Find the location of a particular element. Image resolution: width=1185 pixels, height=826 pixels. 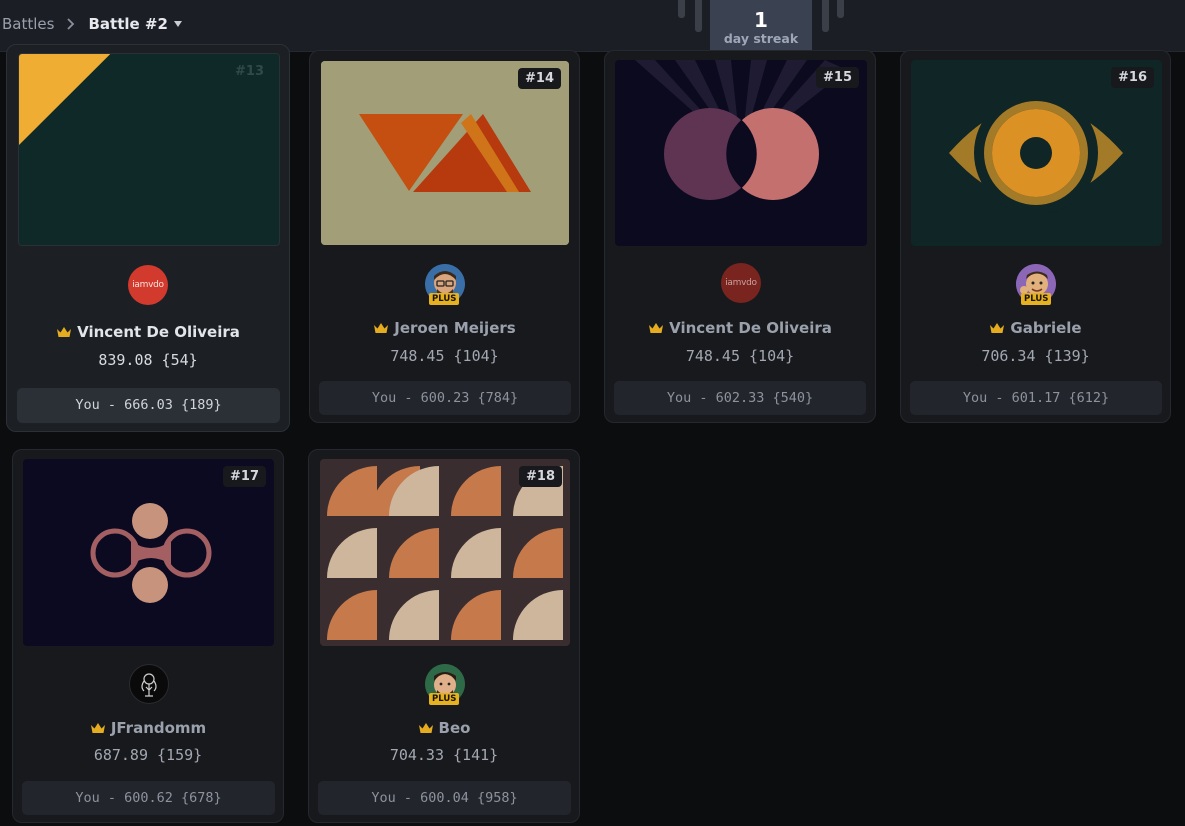

breadcrumb-battles-link: Battles is located at coordinates (28, 24).